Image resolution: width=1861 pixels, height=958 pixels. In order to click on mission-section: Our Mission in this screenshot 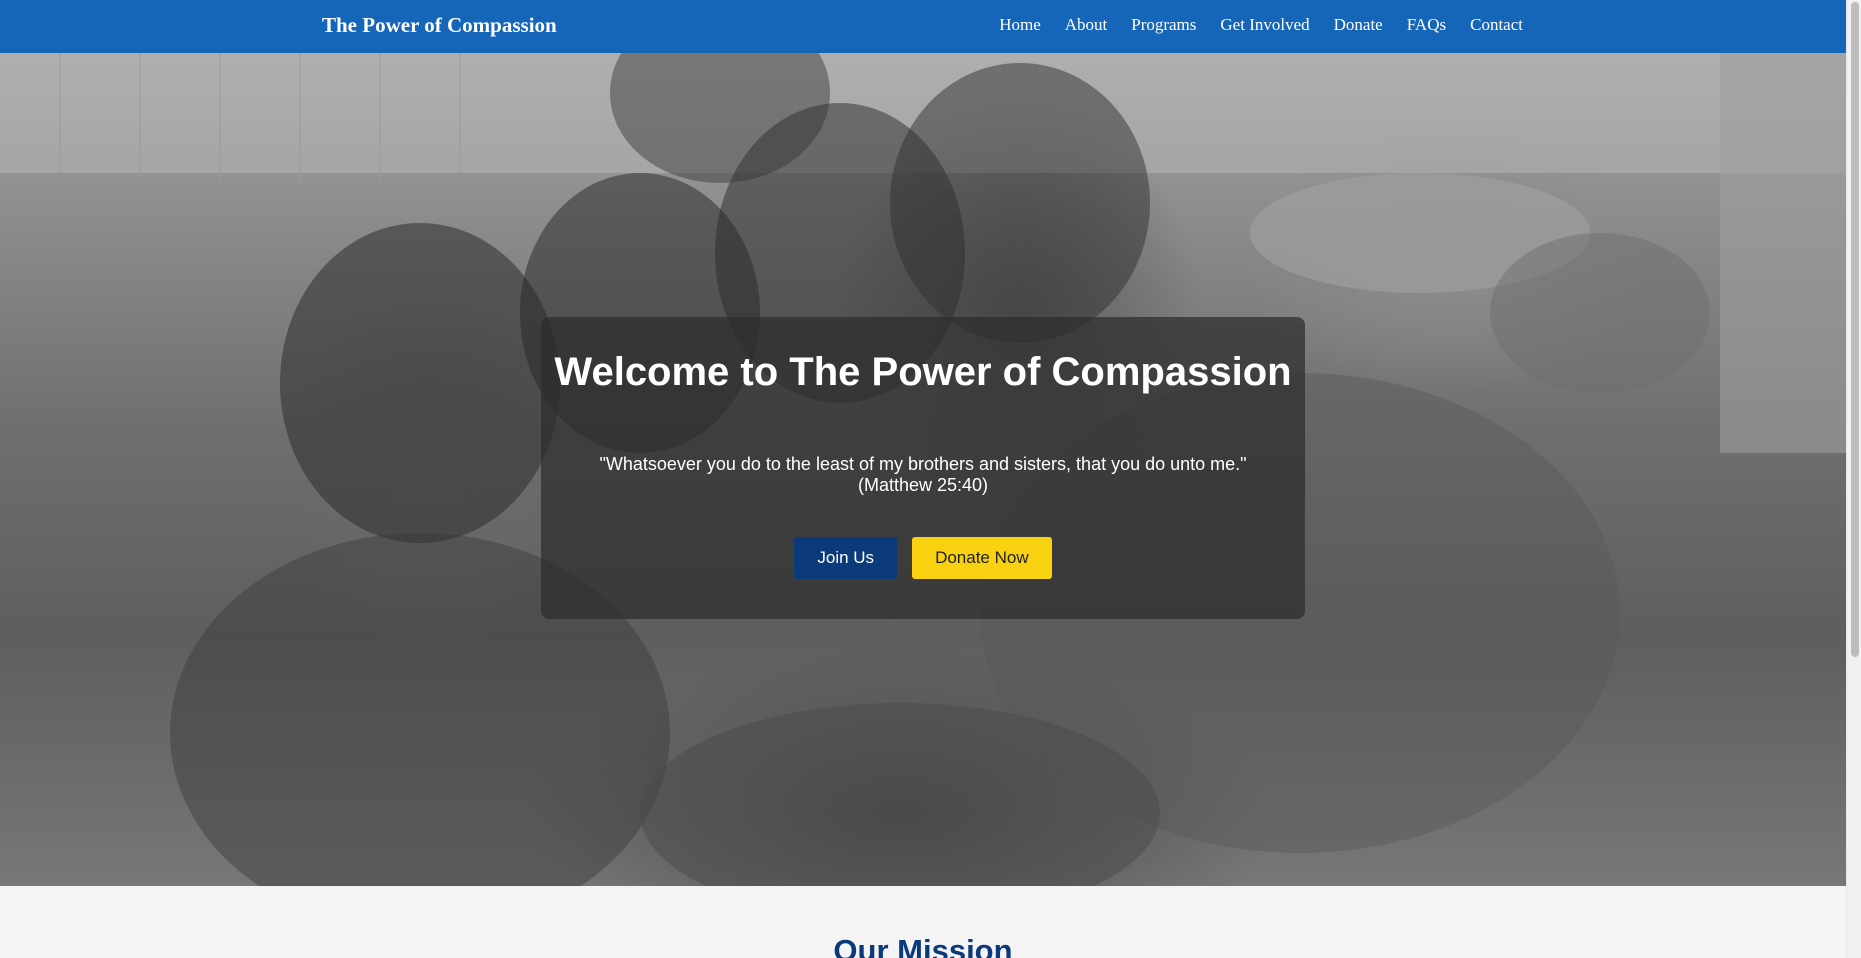, I will do `click(923, 922)`.